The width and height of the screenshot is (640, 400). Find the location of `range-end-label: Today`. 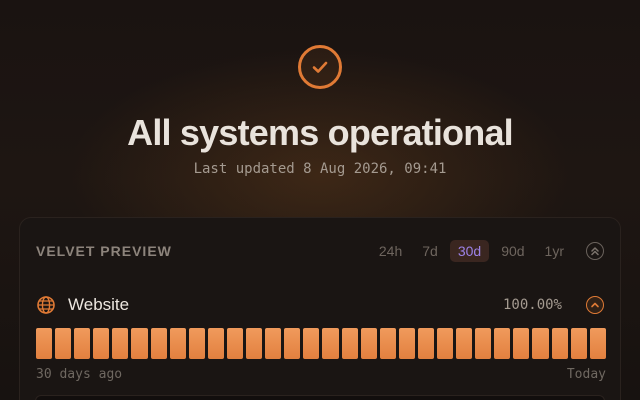

range-end-label: Today is located at coordinates (586, 374).